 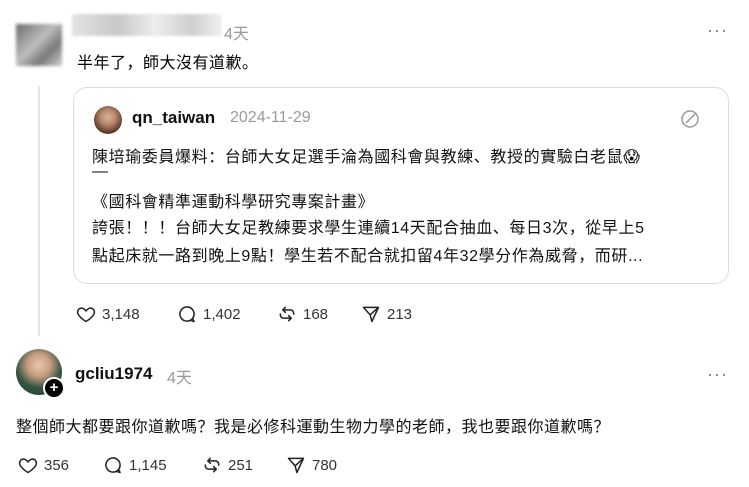 I want to click on comment-repost-button: 251, so click(x=227, y=465).